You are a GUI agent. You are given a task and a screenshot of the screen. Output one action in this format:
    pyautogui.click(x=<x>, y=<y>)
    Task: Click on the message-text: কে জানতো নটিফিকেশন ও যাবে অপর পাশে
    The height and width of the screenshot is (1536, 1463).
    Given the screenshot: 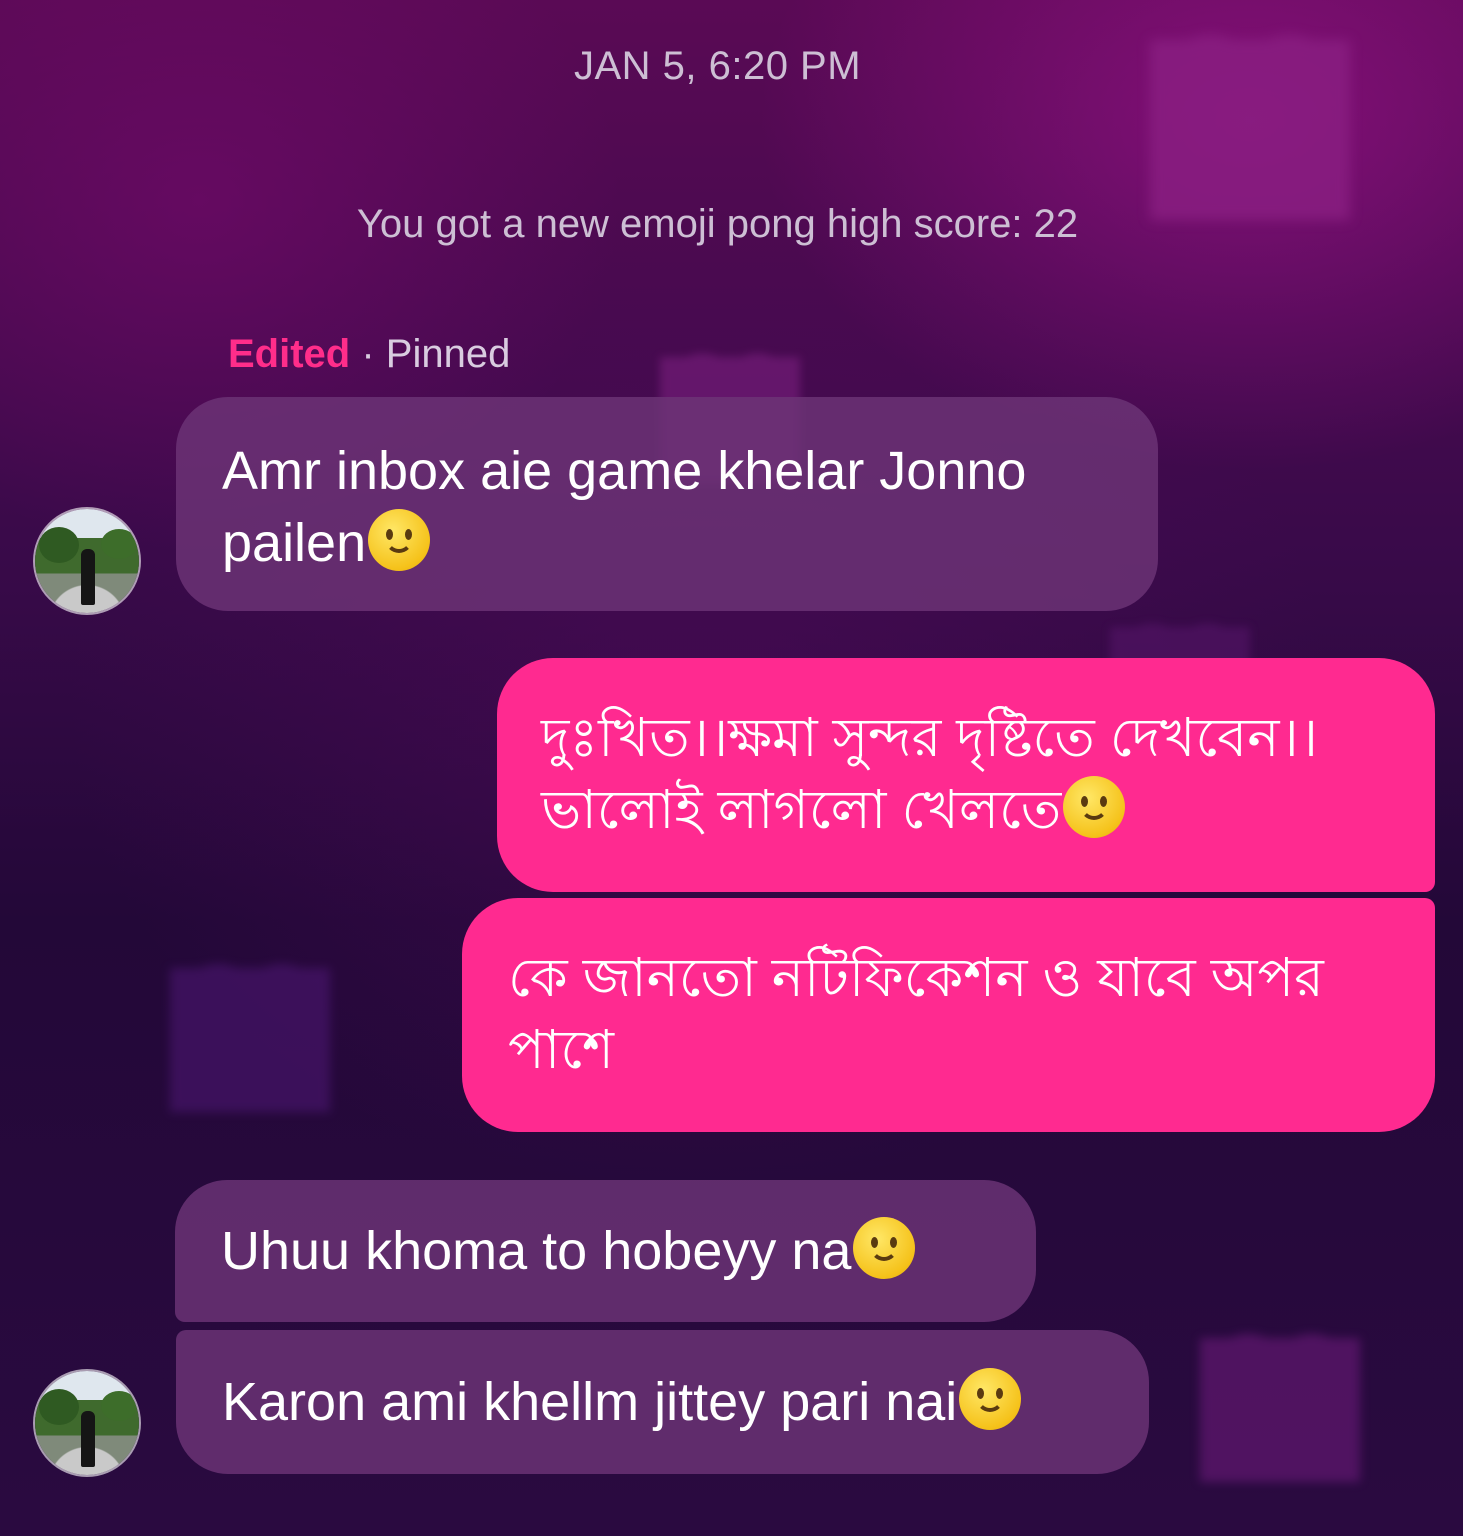 What is the action you would take?
    pyautogui.click(x=916, y=1014)
    